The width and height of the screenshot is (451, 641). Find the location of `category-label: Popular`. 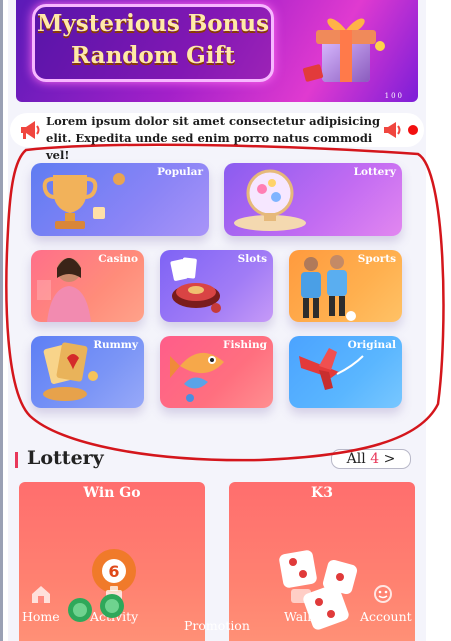

category-label: Popular is located at coordinates (180, 172).